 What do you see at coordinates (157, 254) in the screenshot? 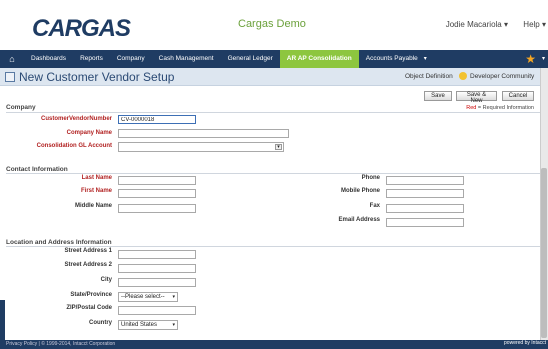
I see `street1-input` at bounding box center [157, 254].